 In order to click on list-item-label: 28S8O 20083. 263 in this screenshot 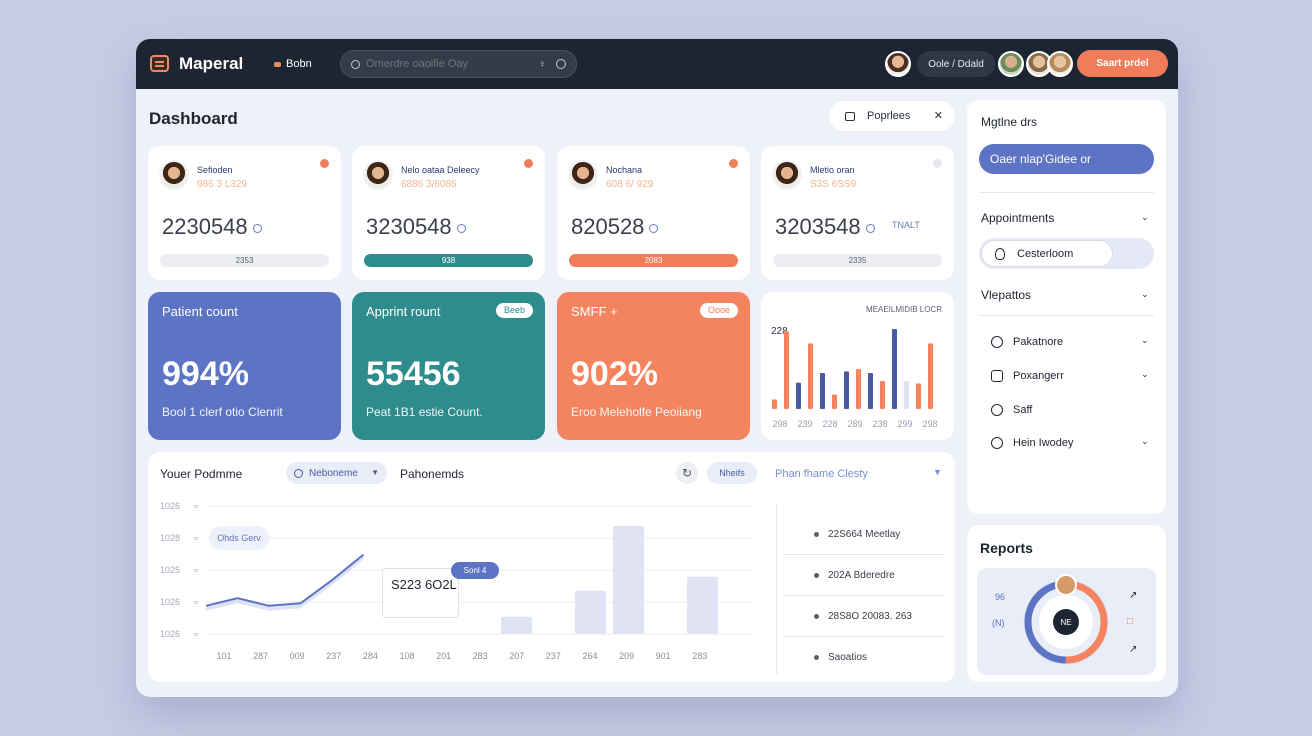, I will do `click(870, 616)`.